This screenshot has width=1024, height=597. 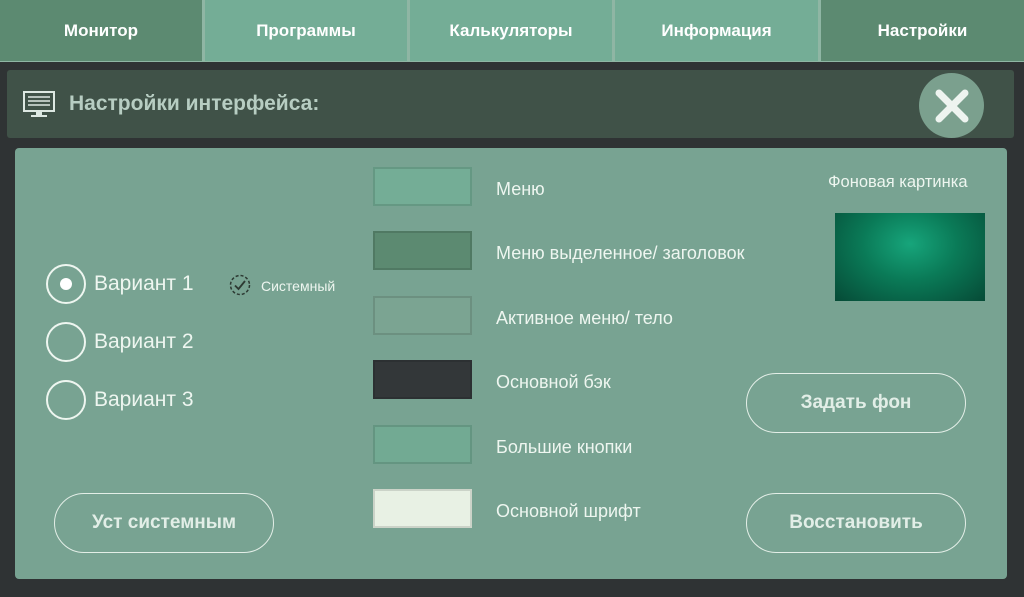 I want to click on tab-monitor: Монитор, so click(x=101, y=30).